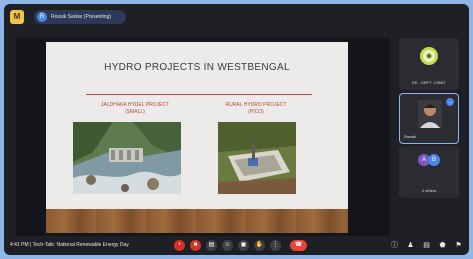 The height and width of the screenshot is (259, 473). I want to click on project-label-pico: RURAL HYDRO PROJECT (PICO), so click(256, 109).